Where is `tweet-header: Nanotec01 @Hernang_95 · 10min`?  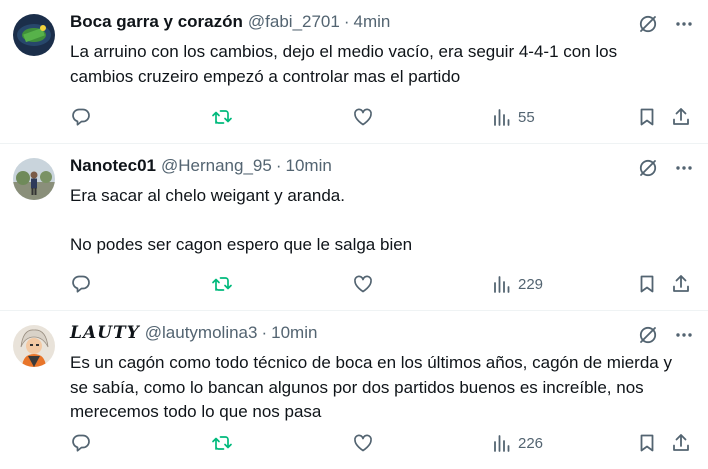
tweet-header: Nanotec01 @Hernang_95 · 10min is located at coordinates (381, 170).